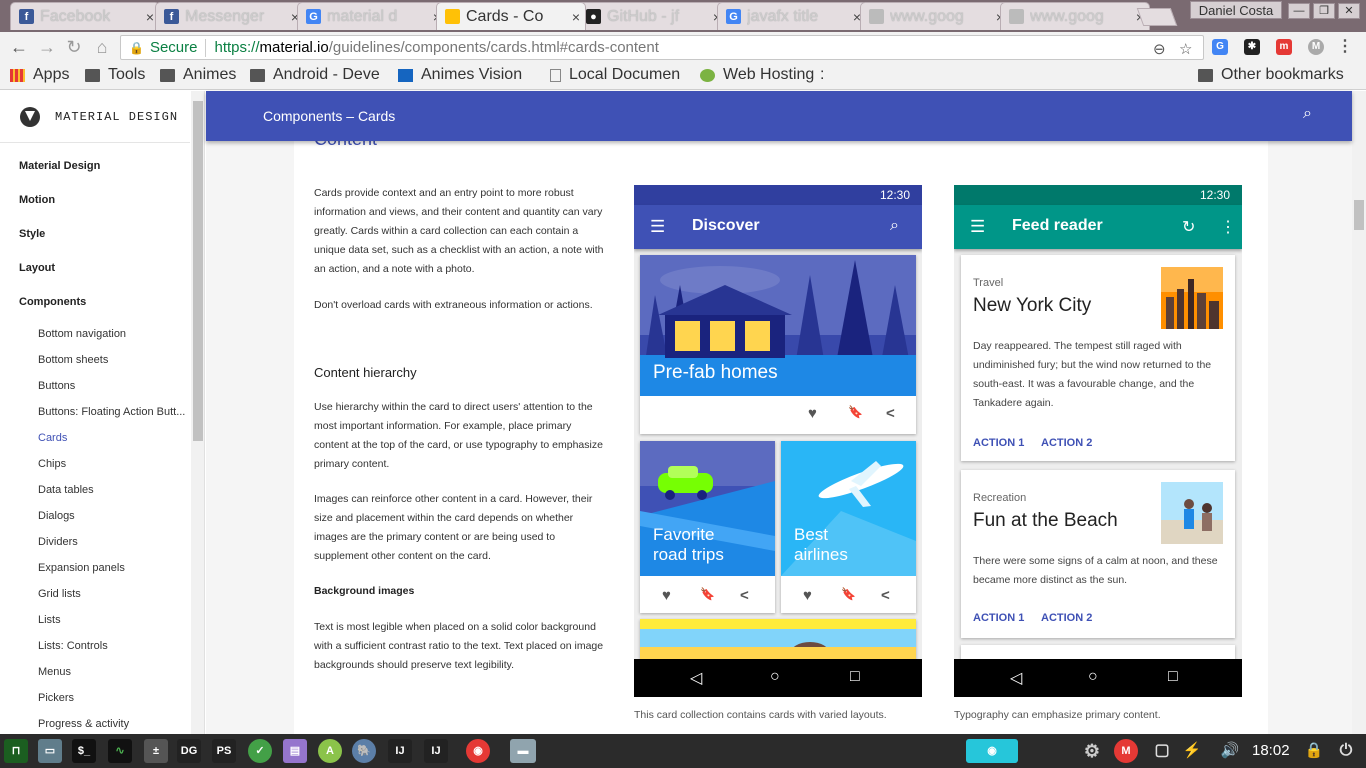  Describe the element at coordinates (1307, 114) in the screenshot. I see `site-search-icon: ⌕` at that location.